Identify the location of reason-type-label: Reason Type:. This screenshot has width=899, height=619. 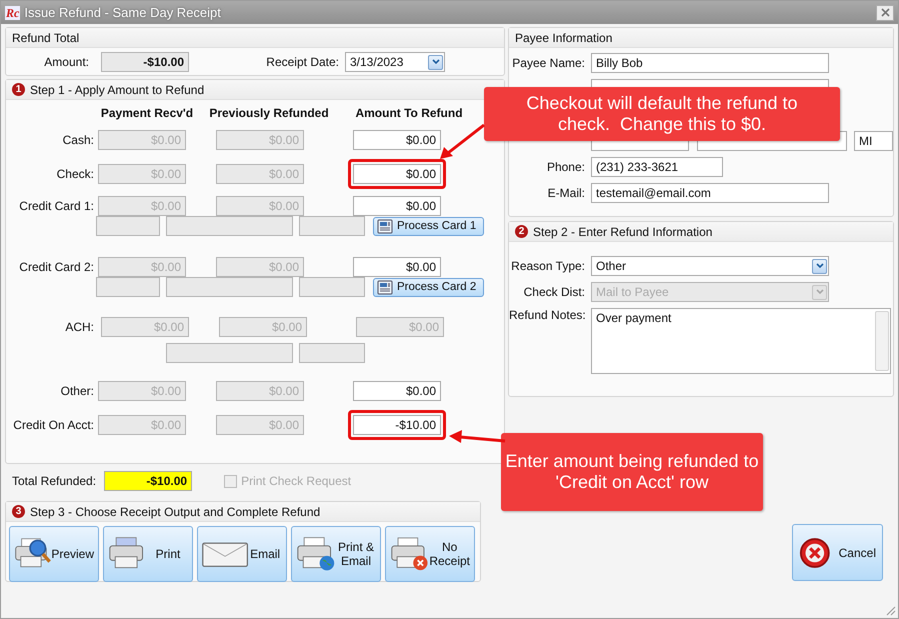
(547, 266).